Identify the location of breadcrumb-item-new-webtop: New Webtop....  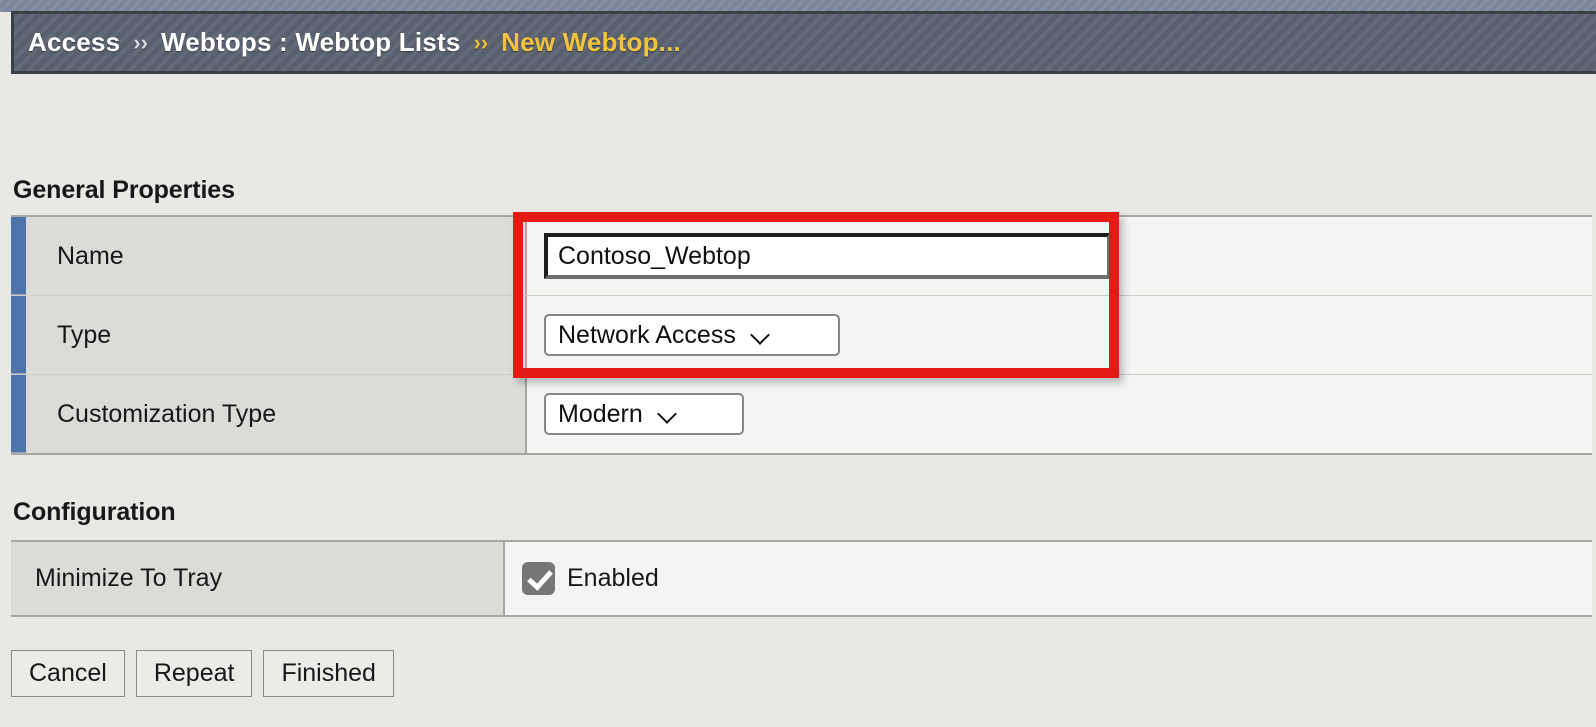
(591, 42).